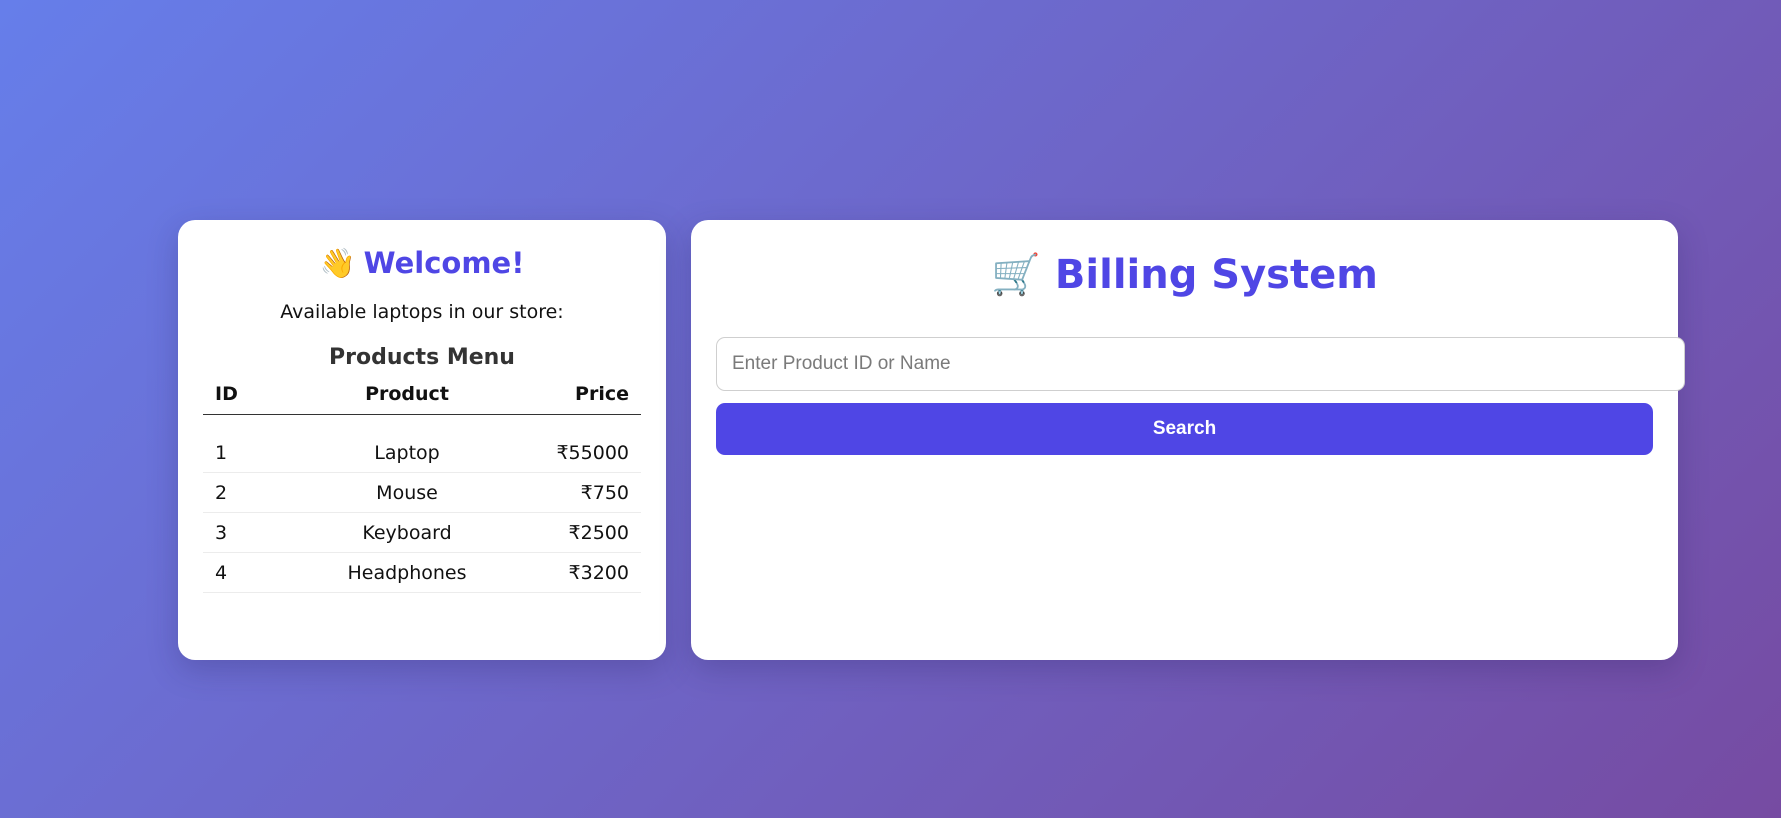 Image resolution: width=1781 pixels, height=818 pixels. What do you see at coordinates (1184, 429) in the screenshot?
I see `search-button: Search` at bounding box center [1184, 429].